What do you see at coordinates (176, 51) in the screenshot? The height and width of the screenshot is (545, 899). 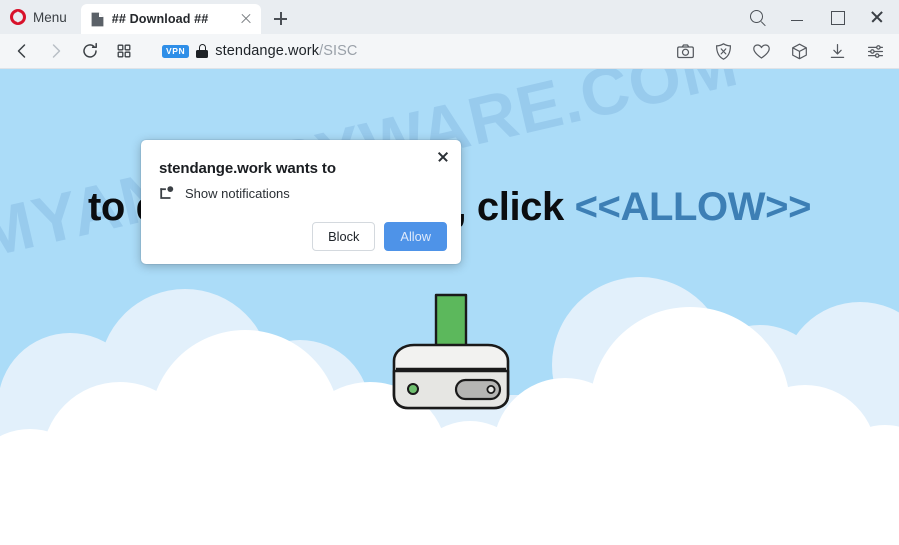 I see `vpn-badge: VPN` at bounding box center [176, 51].